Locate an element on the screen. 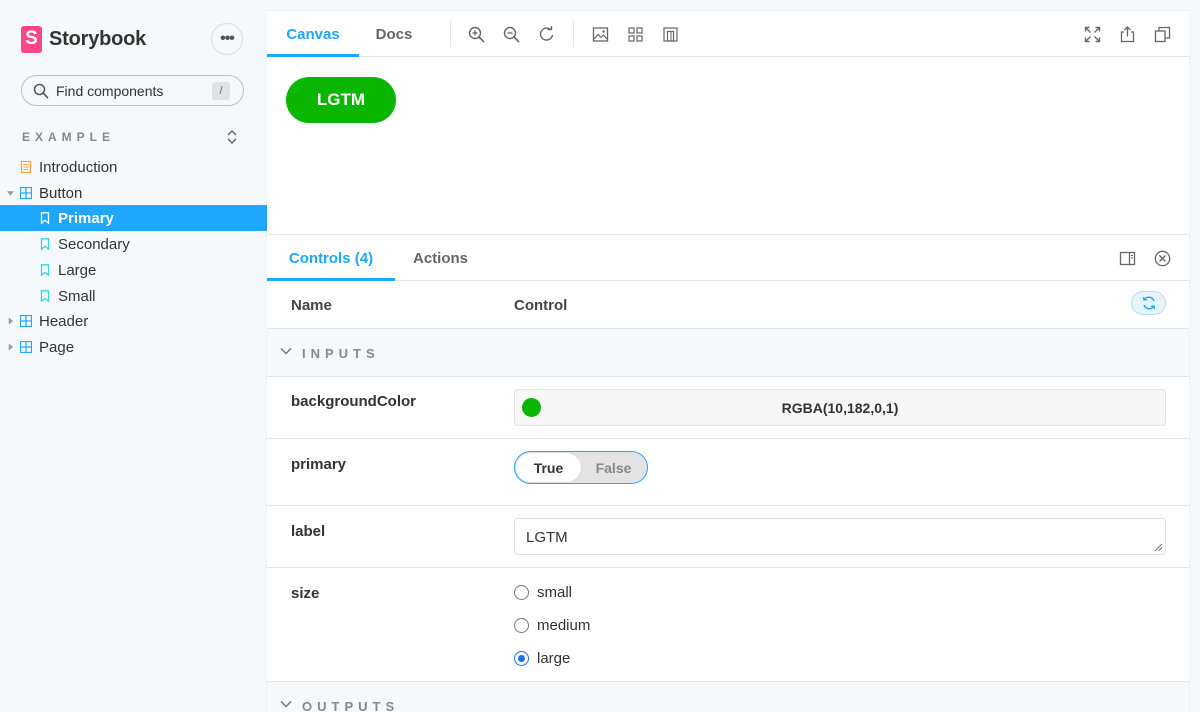  outline-icon is located at coordinates (670, 34).